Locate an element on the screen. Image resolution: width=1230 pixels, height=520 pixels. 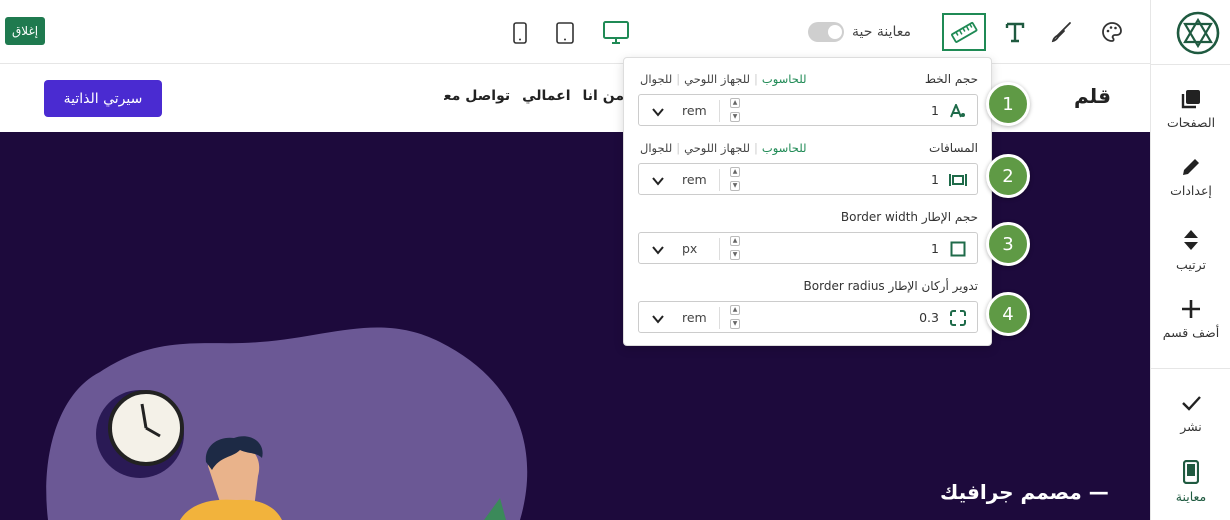
logo-icon is located at coordinates (1198, 33).